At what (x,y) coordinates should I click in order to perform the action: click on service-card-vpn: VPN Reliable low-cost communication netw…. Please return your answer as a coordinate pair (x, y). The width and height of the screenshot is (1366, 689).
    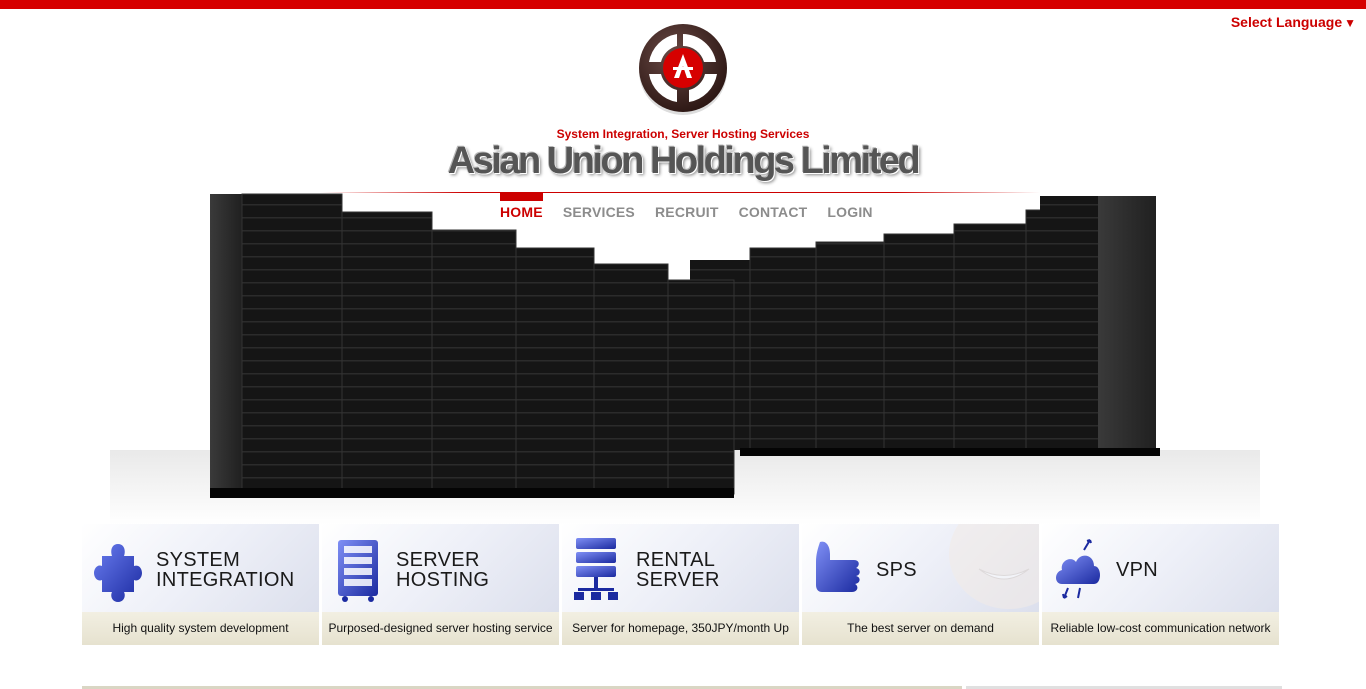
    Looking at the image, I should click on (1160, 584).